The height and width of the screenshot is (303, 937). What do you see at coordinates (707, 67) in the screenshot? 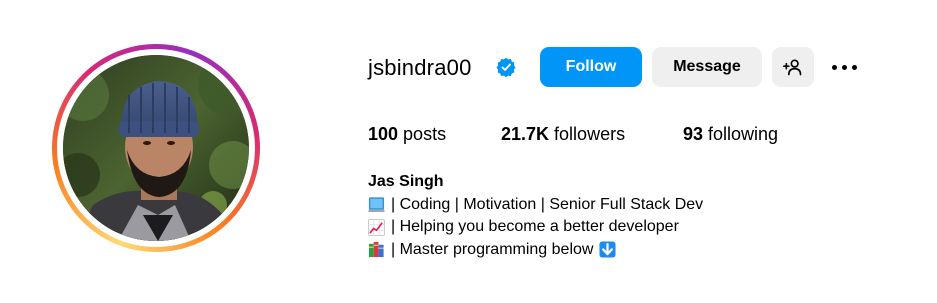
I see `message-button: Message` at bounding box center [707, 67].